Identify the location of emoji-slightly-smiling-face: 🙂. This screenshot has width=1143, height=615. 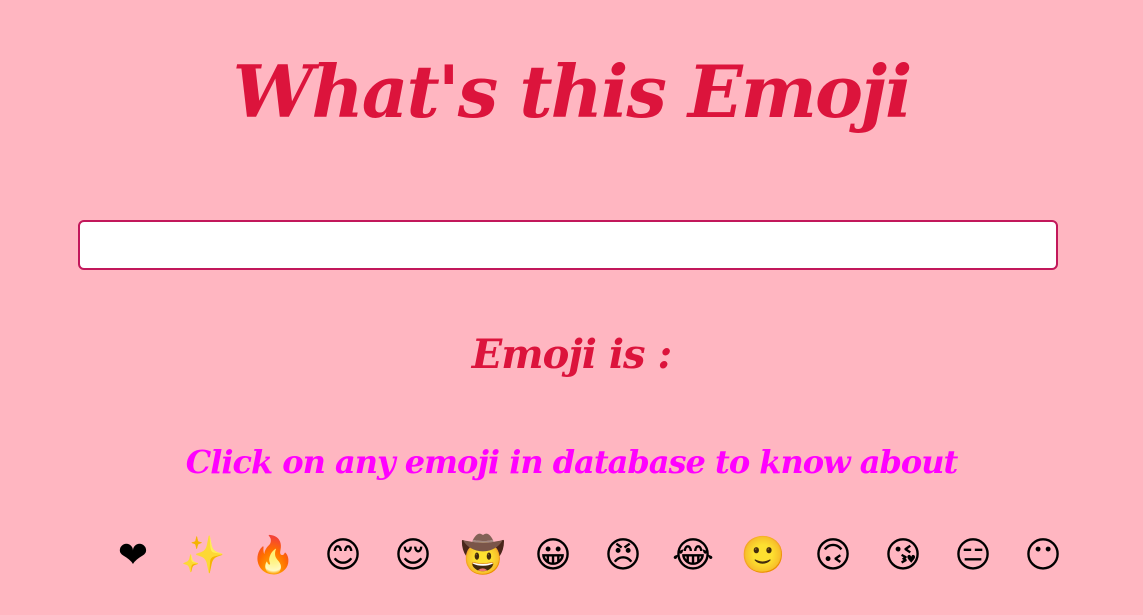
(763, 556).